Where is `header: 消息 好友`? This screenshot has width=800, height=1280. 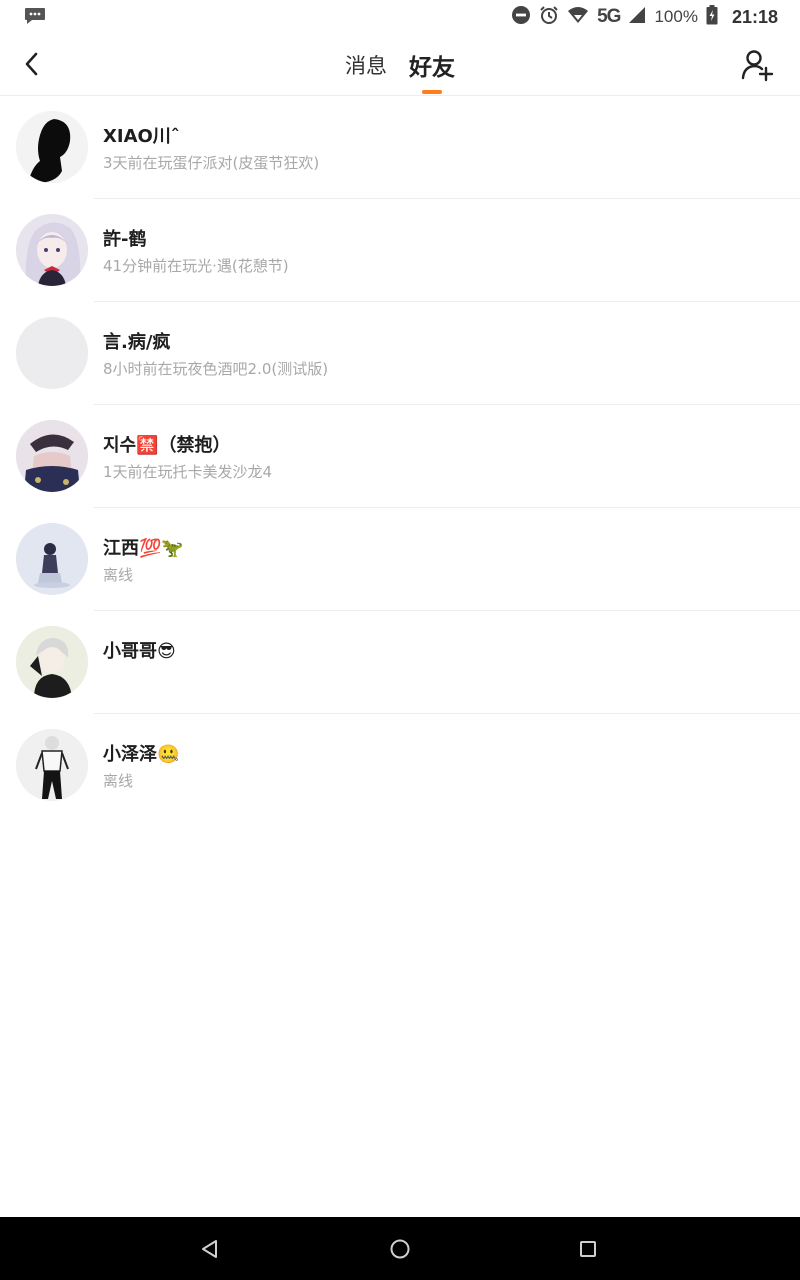
header: 消息 好友 is located at coordinates (400, 65).